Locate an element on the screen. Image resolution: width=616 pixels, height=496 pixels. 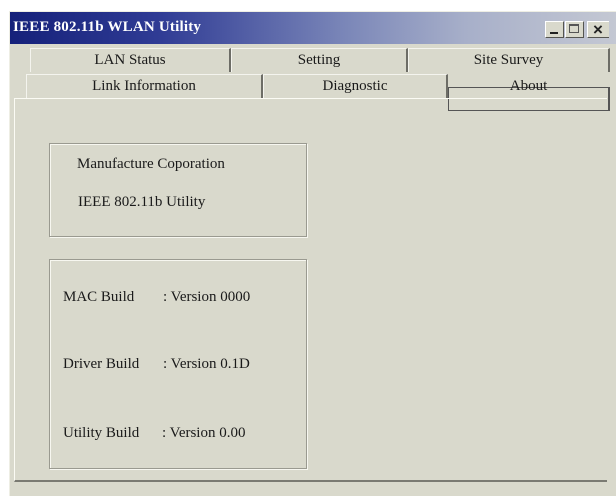
tab-label: Link Information is located at coordinates (144, 86).